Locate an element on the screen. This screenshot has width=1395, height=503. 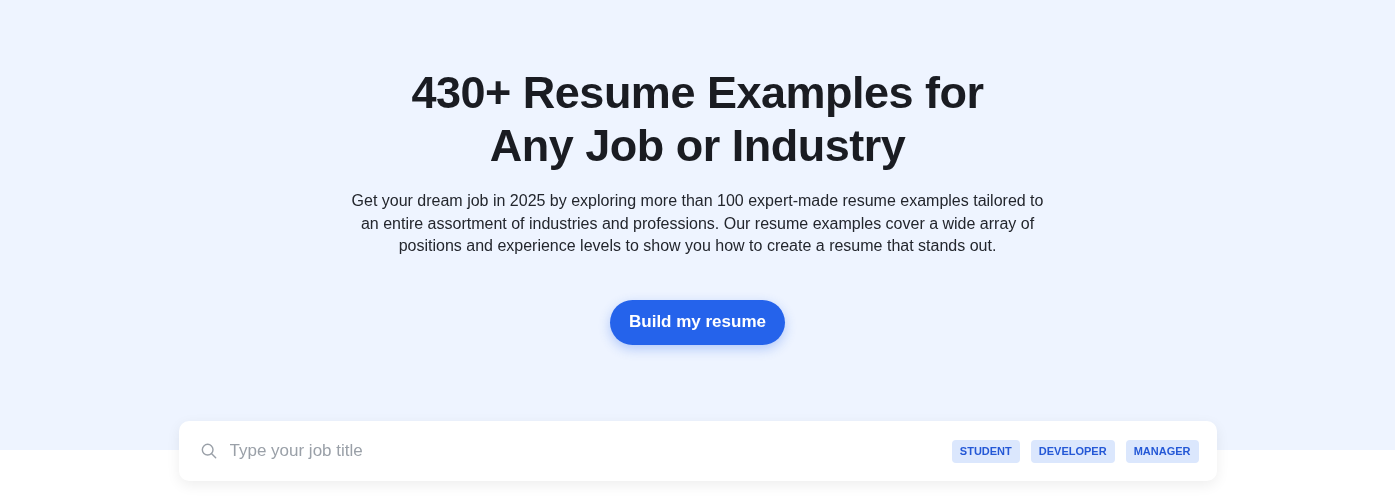
job-tag: MANAGER is located at coordinates (1162, 451).